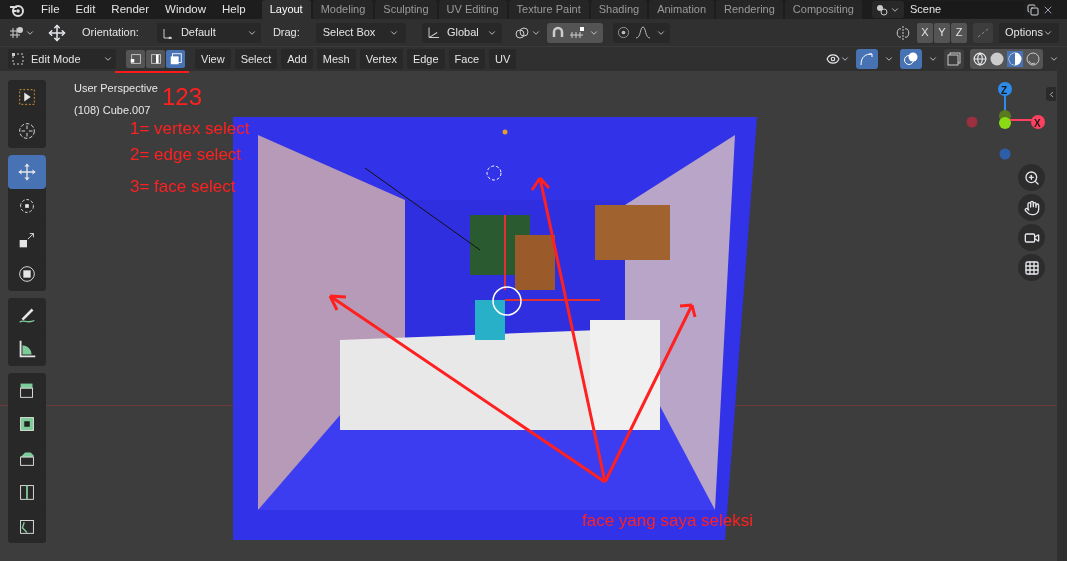 This screenshot has width=1067, height=561. Describe the element at coordinates (942, 32) in the screenshot. I see `axis-toggle: Y` at that location.